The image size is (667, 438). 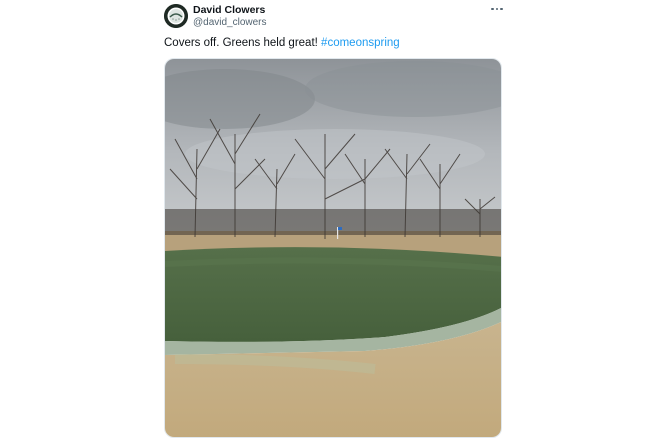 I want to click on hashtag-link: #comeonspring, so click(x=360, y=43).